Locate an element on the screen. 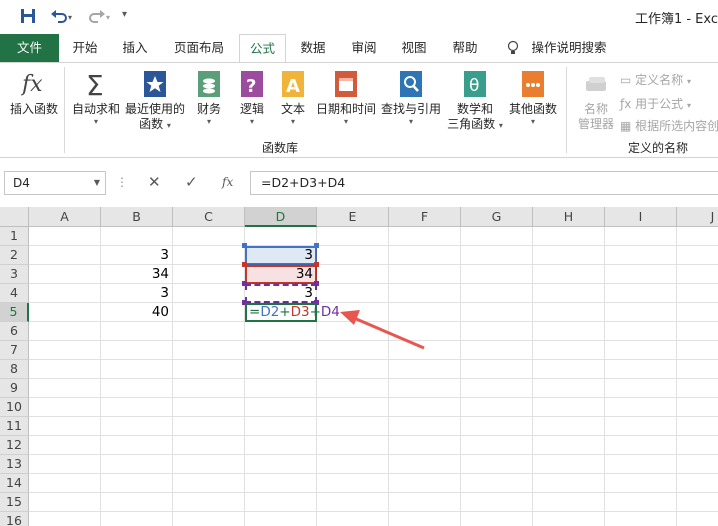 The height and width of the screenshot is (526, 718). cell-j7 is located at coordinates (697, 350).